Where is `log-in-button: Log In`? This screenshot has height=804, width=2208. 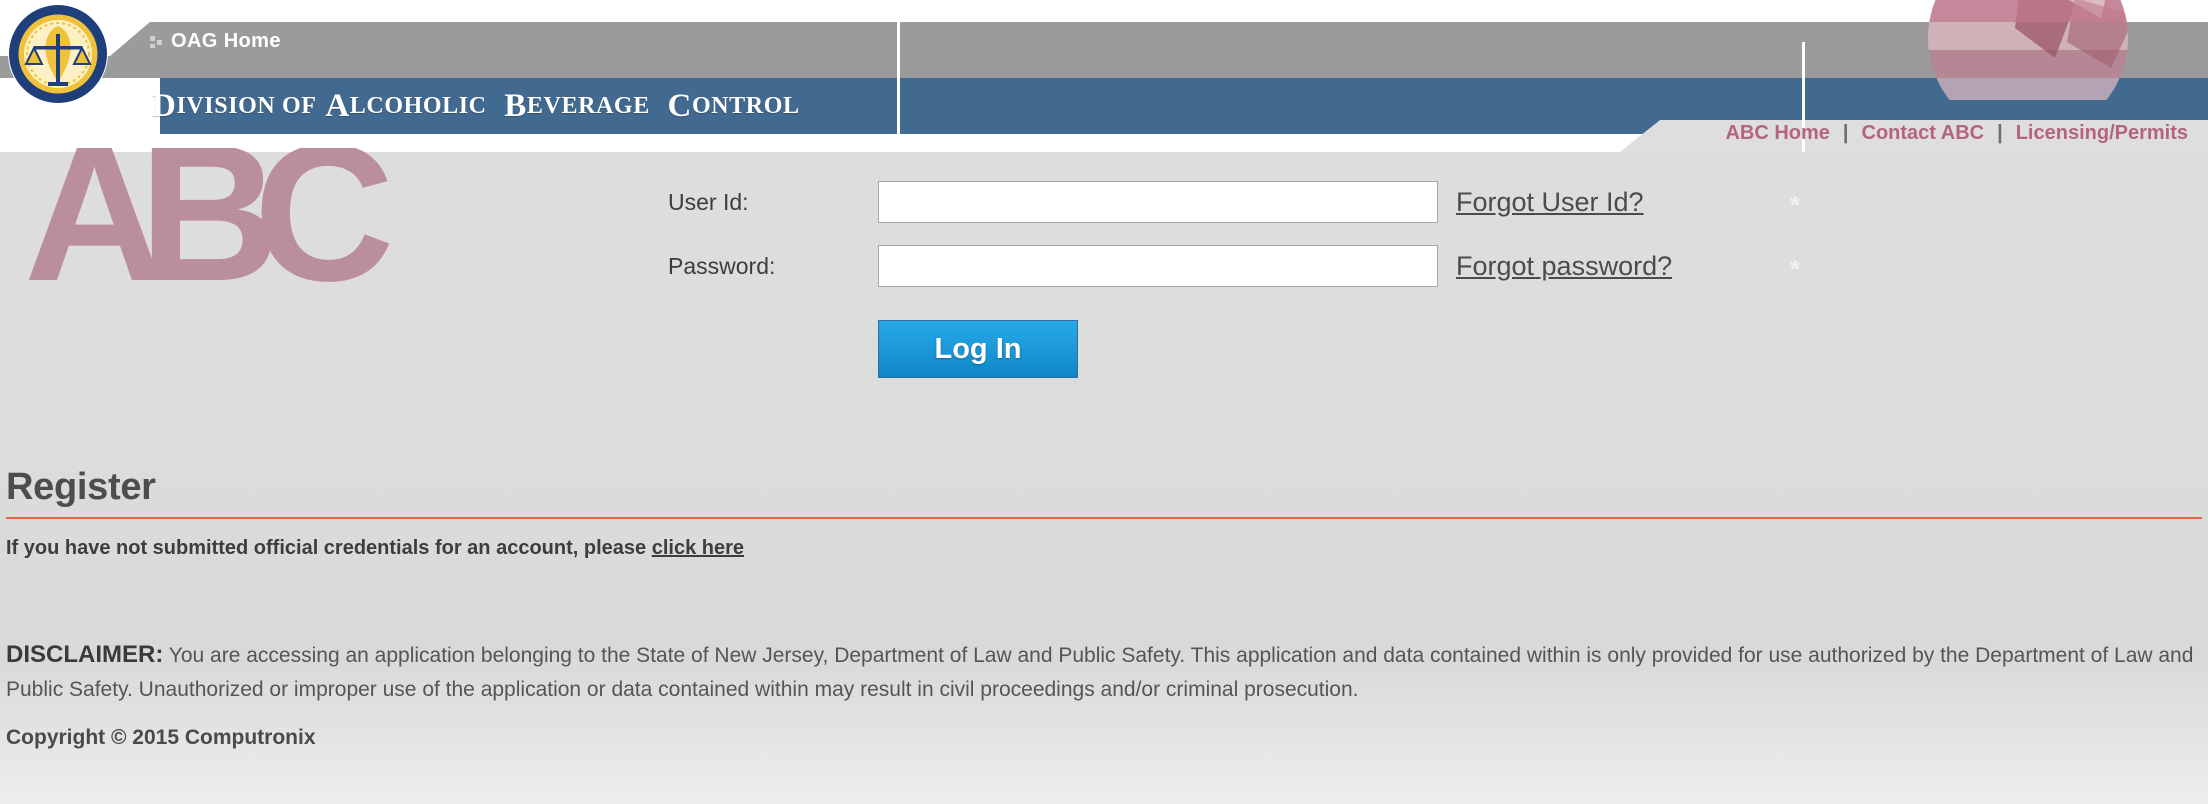
log-in-button: Log In is located at coordinates (978, 349).